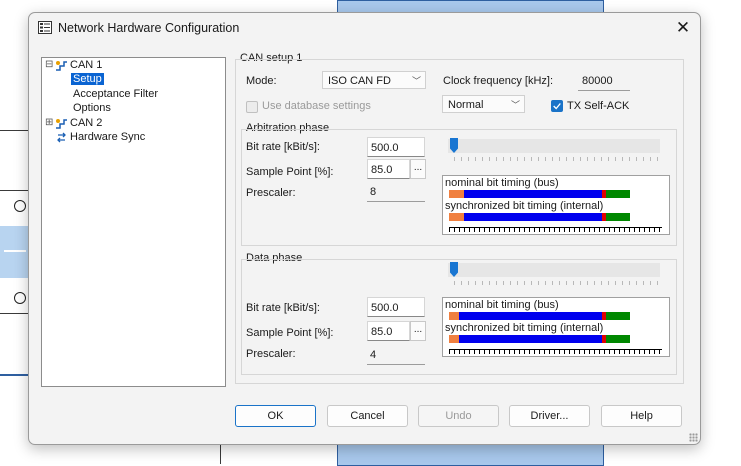 The height and width of the screenshot is (466, 741). I want to click on arbitration-bitrate-label: Bit rate [kBit/s]:, so click(283, 147).